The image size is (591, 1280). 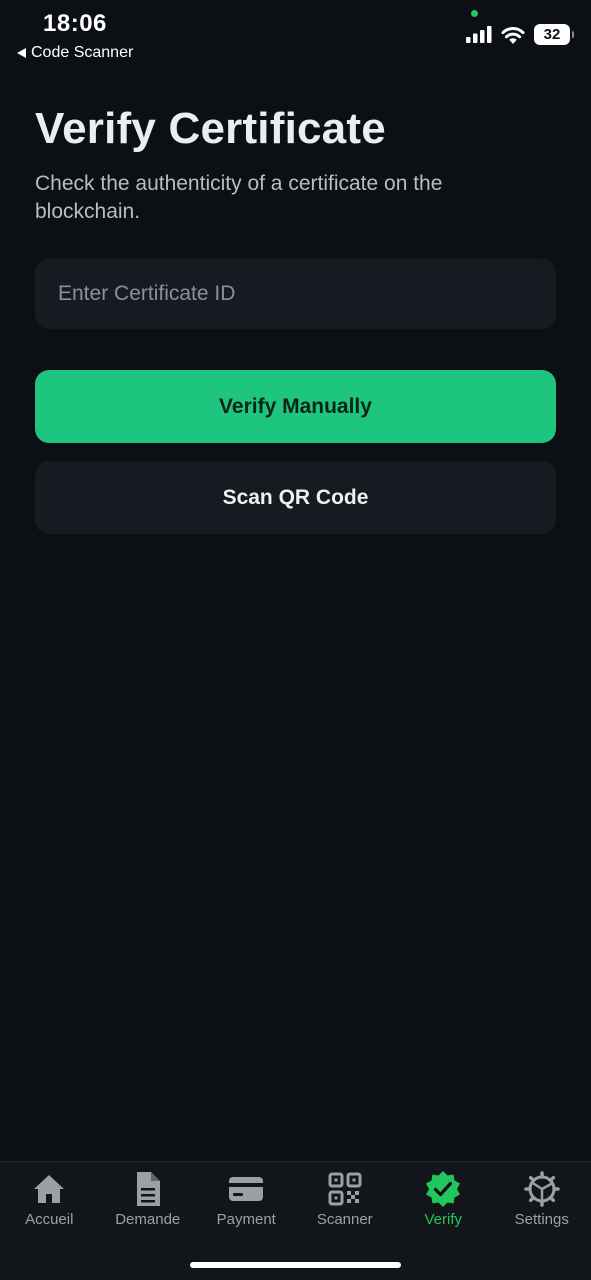 I want to click on signal-icon, so click(x=479, y=34).